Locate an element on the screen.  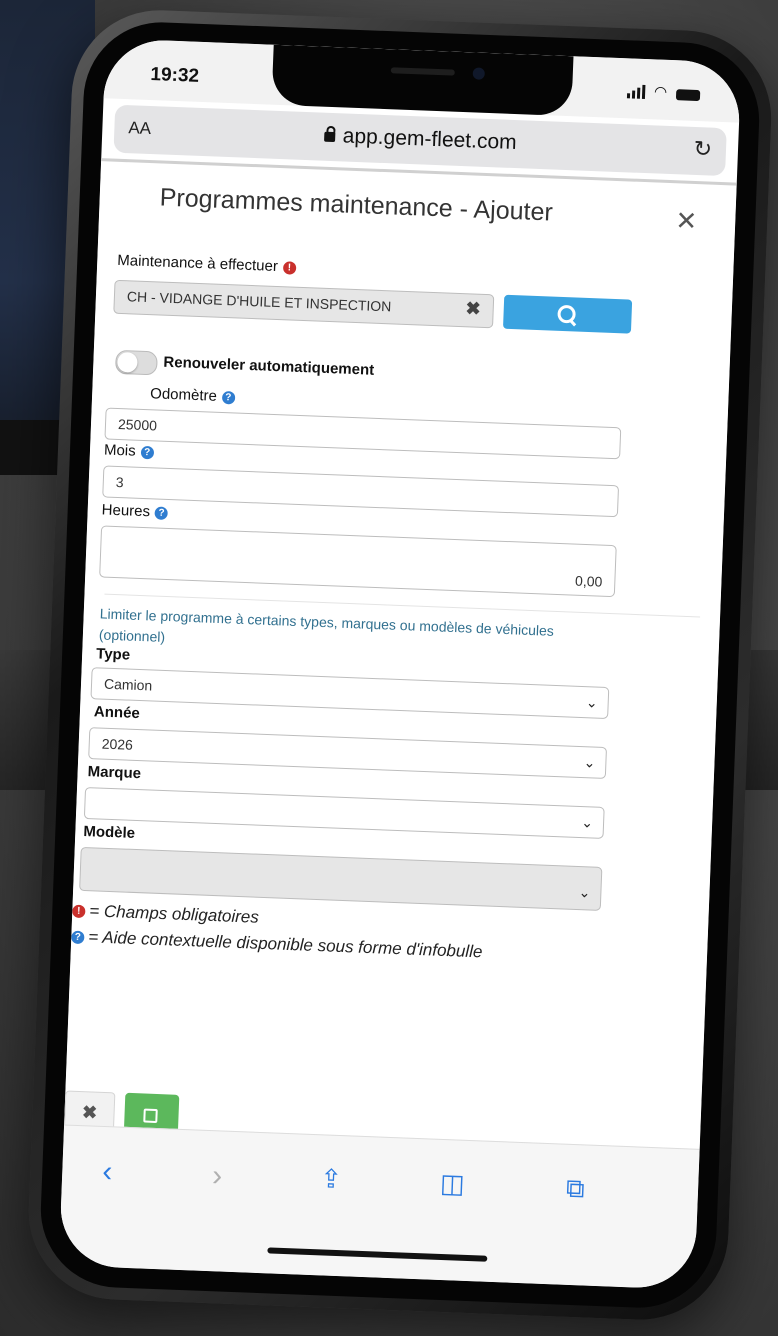
odometer-label-text: Odomètre is located at coordinates (183, 395).